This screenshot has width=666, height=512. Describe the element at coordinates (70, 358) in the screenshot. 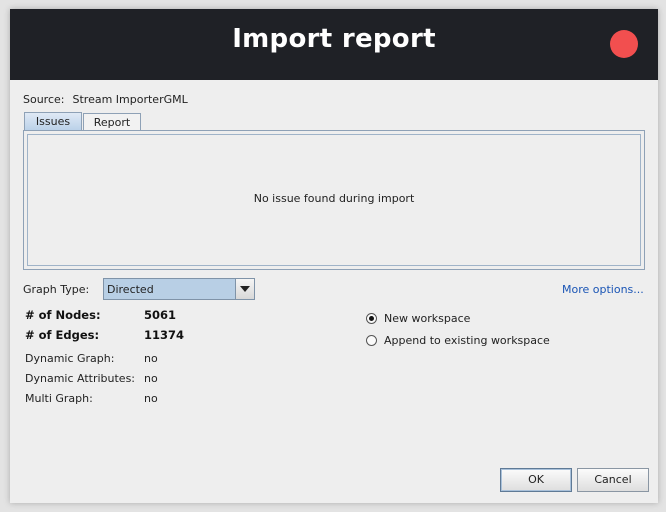

I see `dynamic-graph-label: Dynamic Graph:` at that location.